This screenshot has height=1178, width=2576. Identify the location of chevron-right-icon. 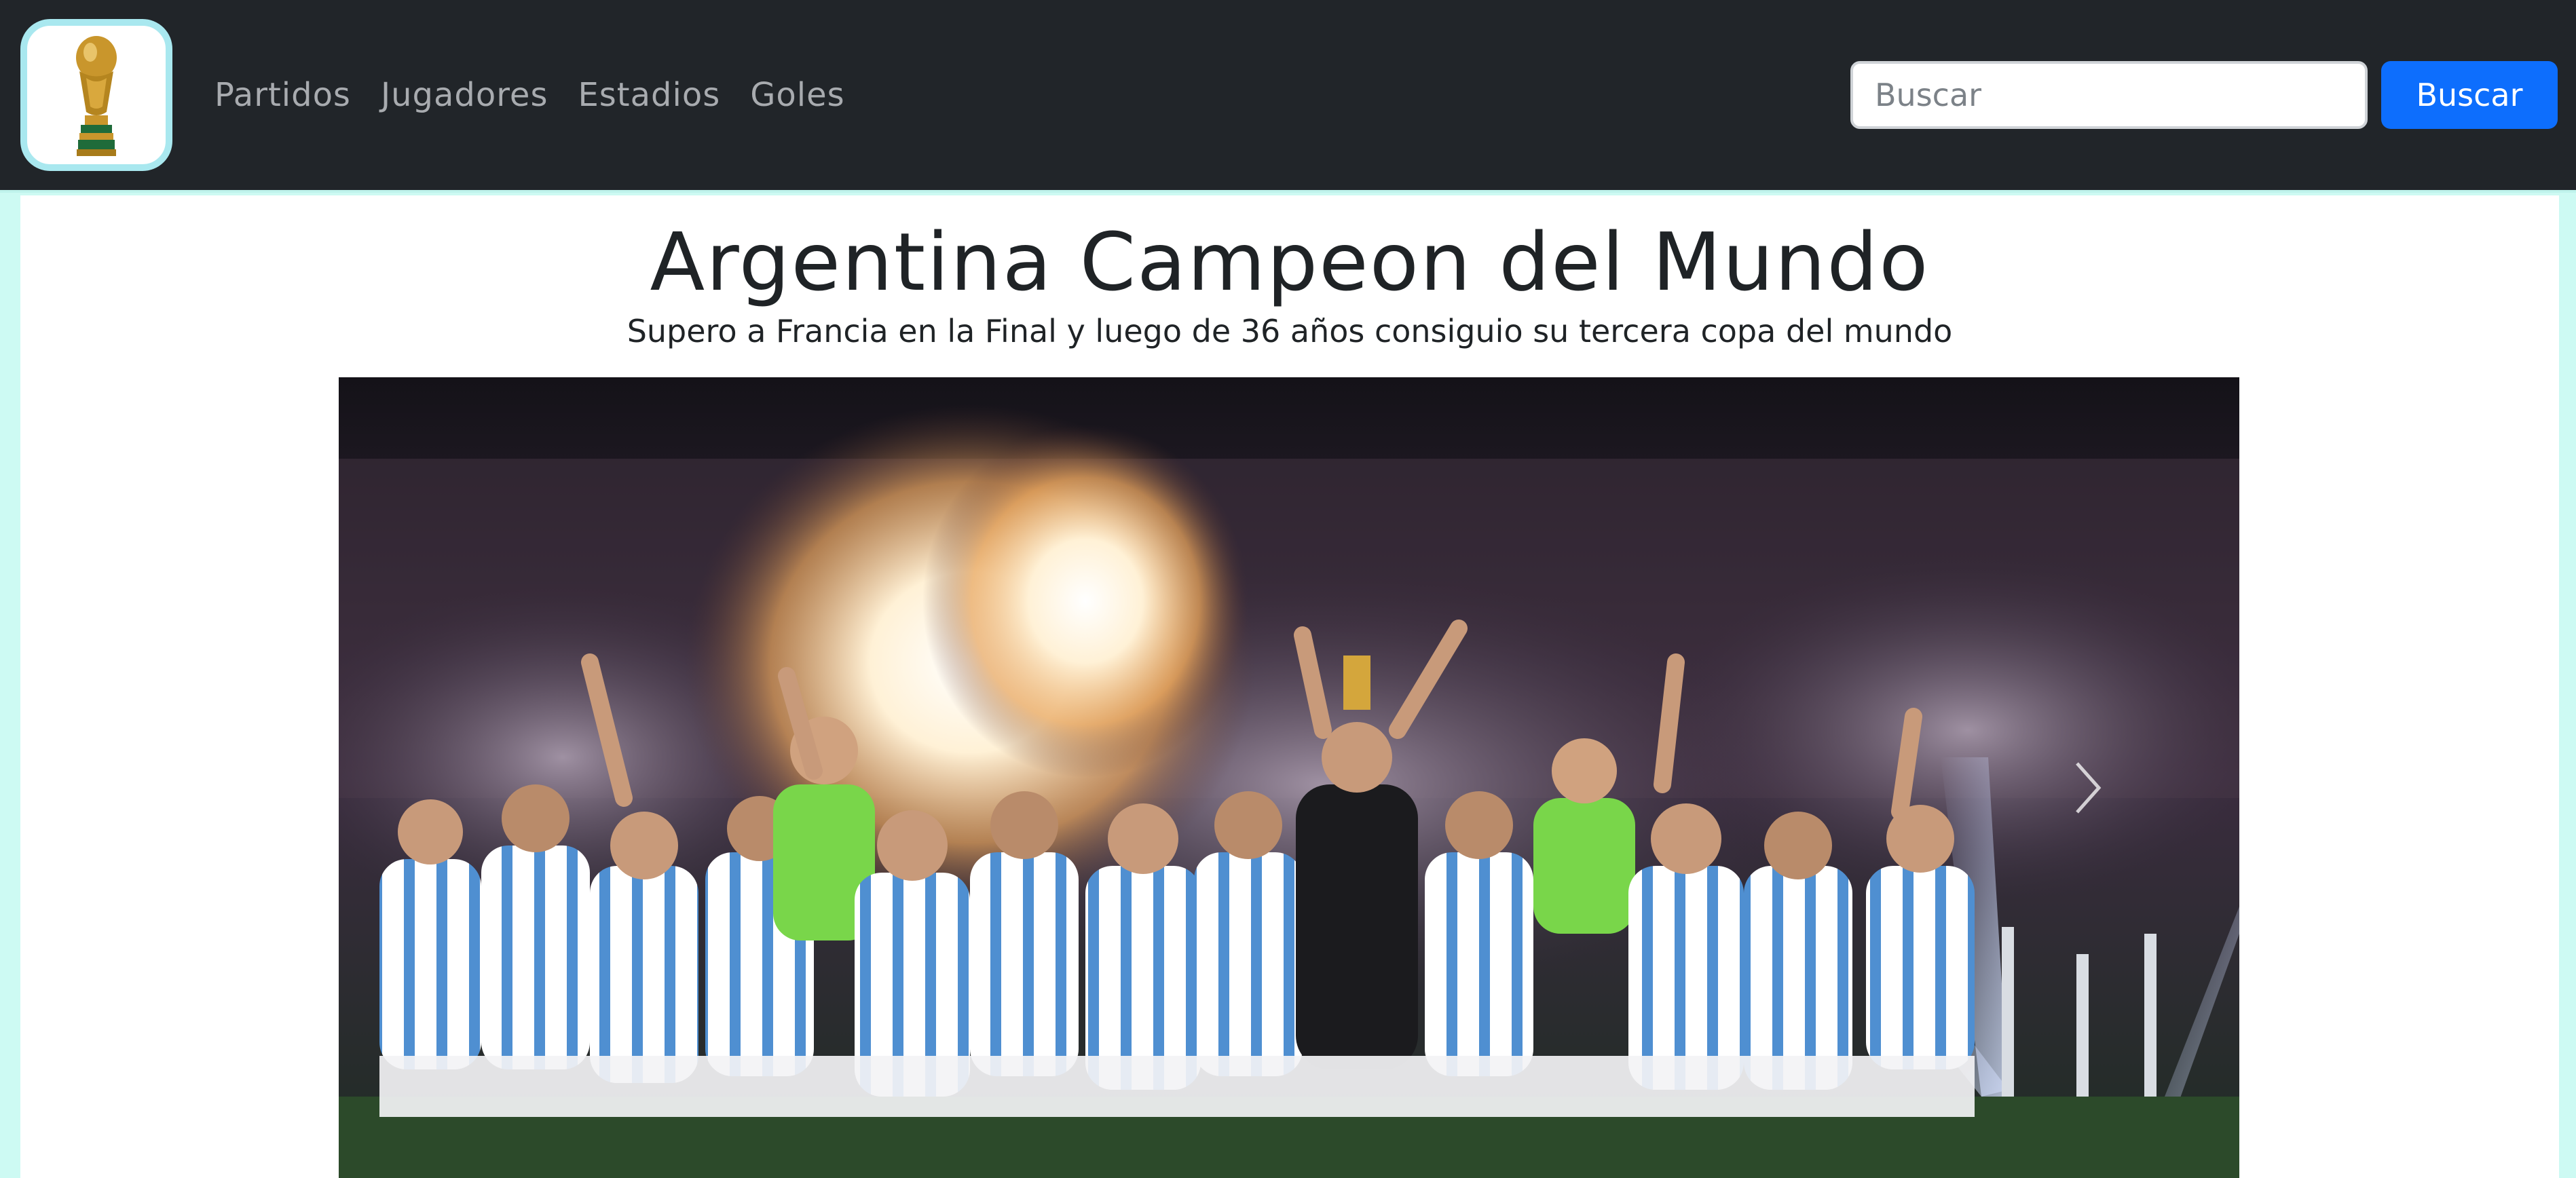
(2089, 788).